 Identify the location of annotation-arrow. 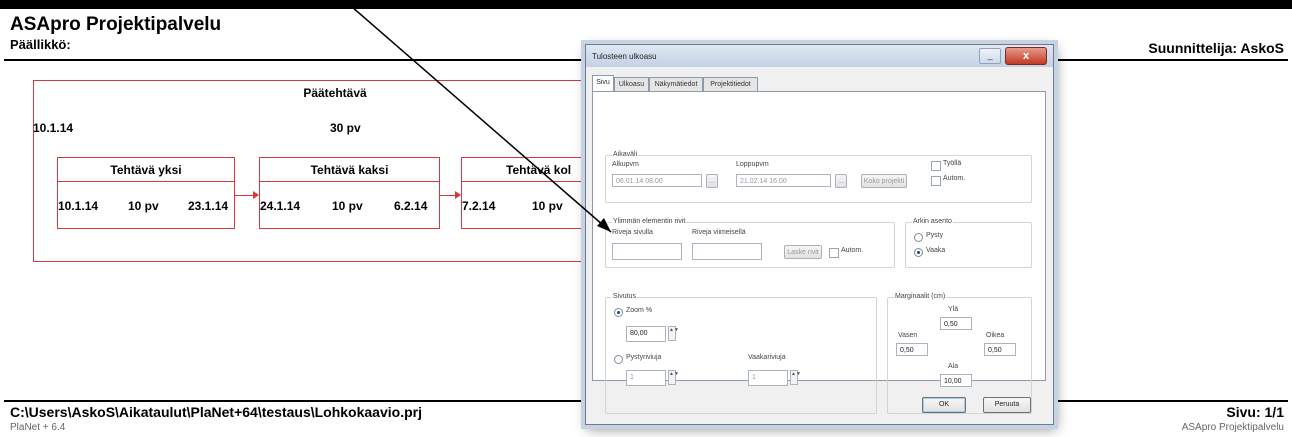
(477, 116).